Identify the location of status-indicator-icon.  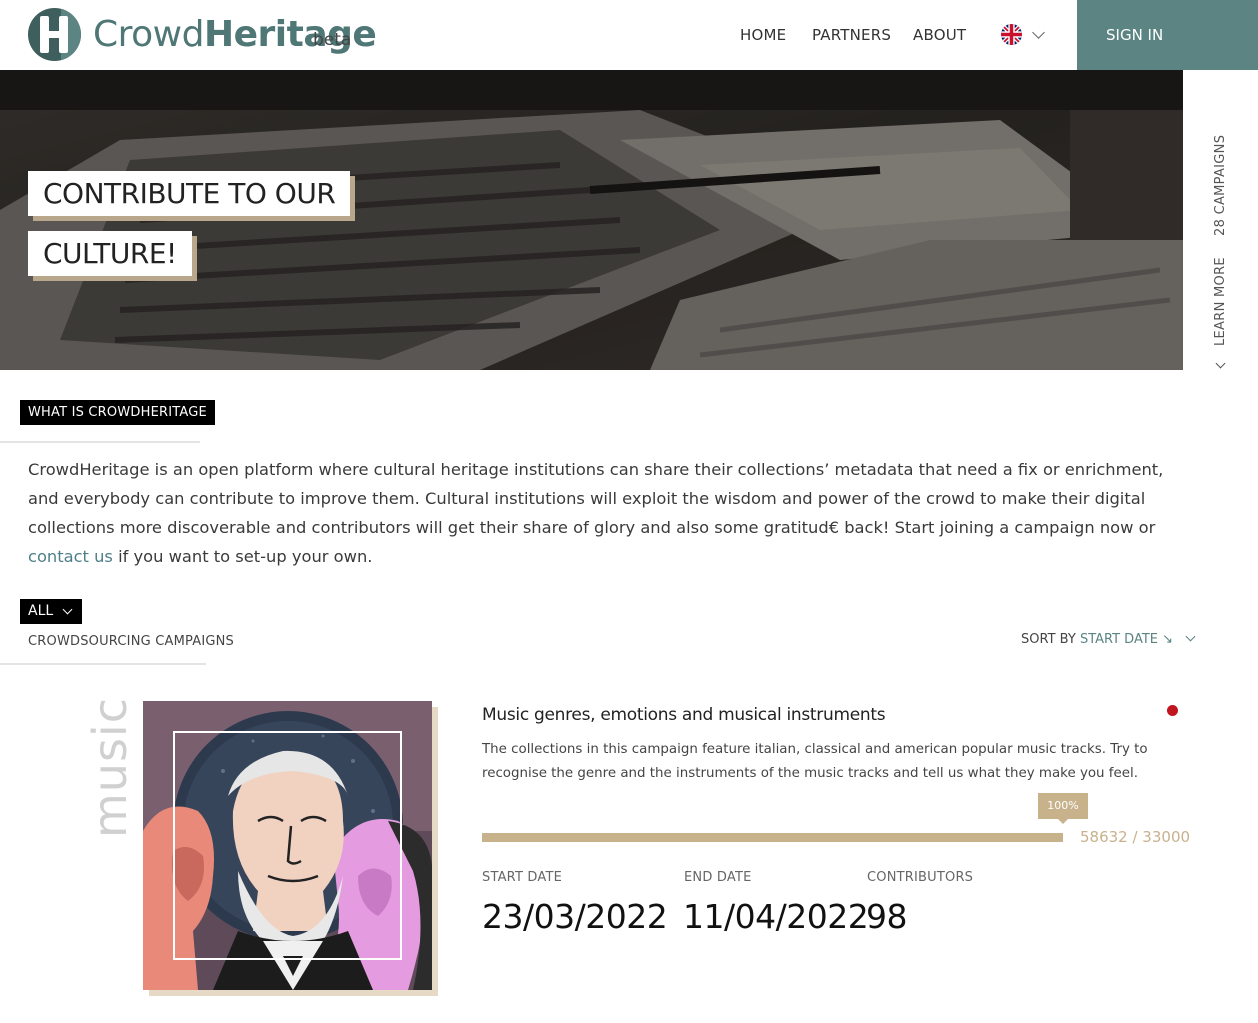
(1172, 710).